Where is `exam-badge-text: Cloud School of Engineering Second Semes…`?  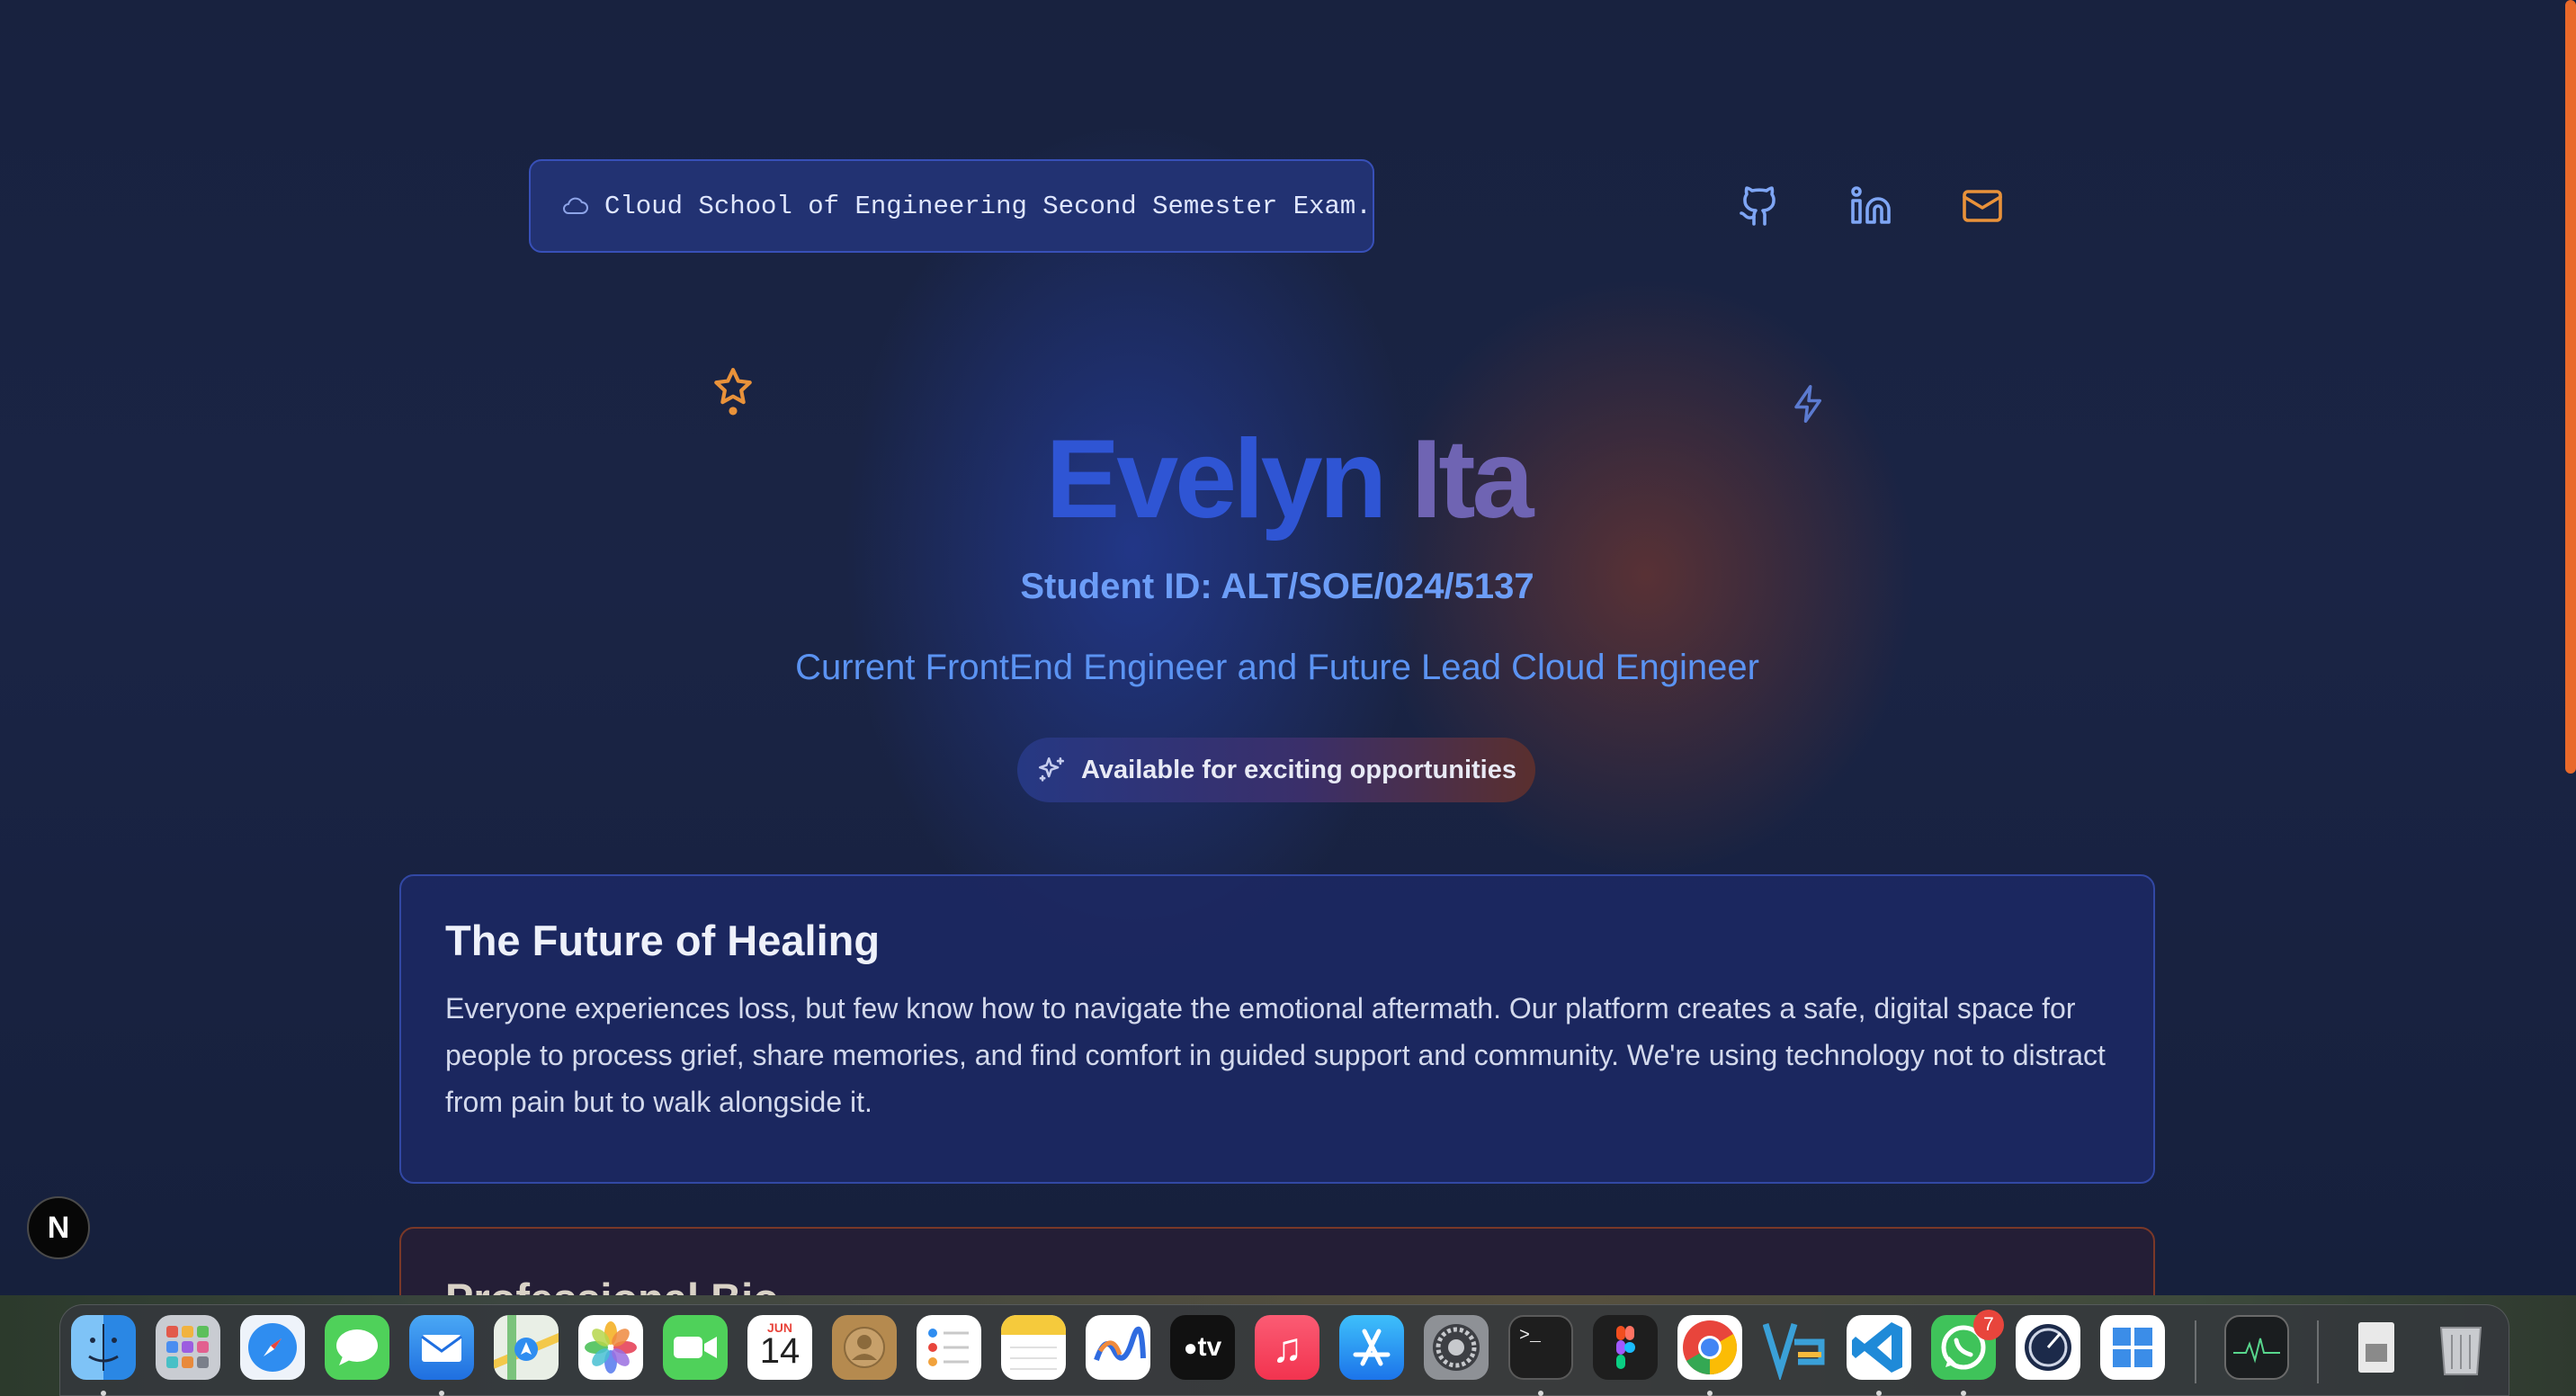 exam-badge-text: Cloud School of Engineering Second Semes… is located at coordinates (988, 206).